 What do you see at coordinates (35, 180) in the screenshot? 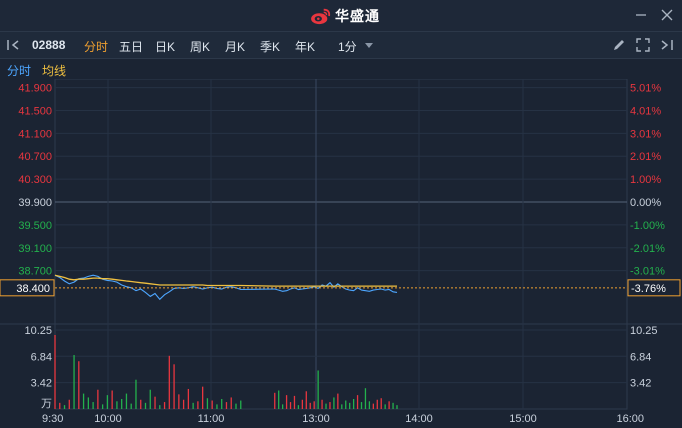
I see `price-tick-label: 40.300` at bounding box center [35, 180].